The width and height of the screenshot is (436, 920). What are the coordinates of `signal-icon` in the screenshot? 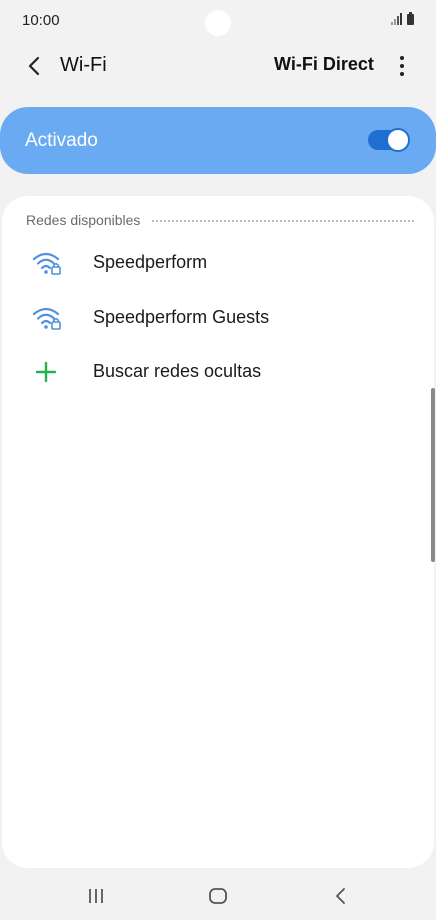 It's located at (396, 19).